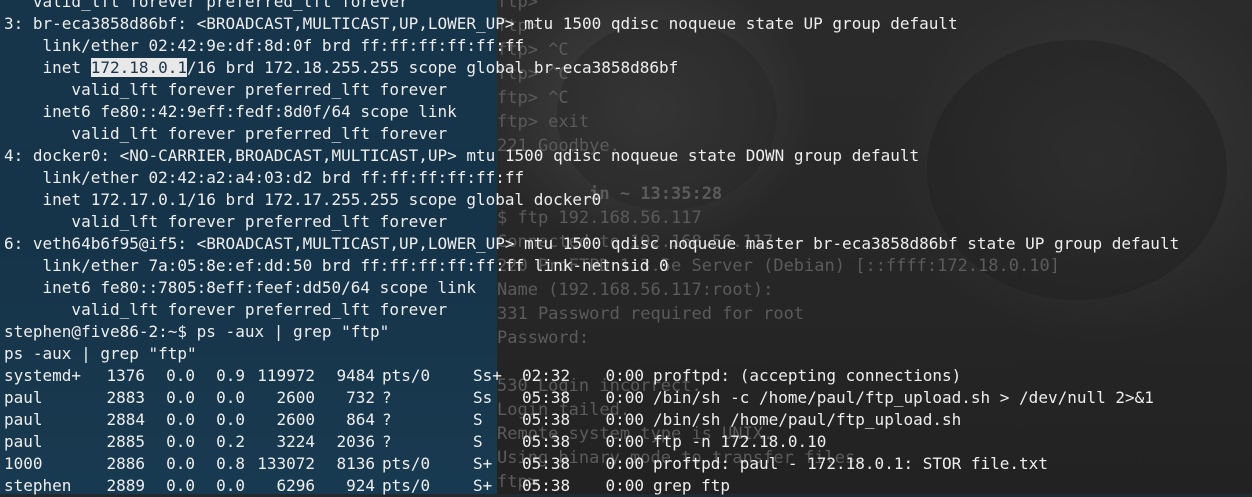 The width and height of the screenshot is (1252, 497). I want to click on ps-cell-rss: 9484, so click(355, 375).